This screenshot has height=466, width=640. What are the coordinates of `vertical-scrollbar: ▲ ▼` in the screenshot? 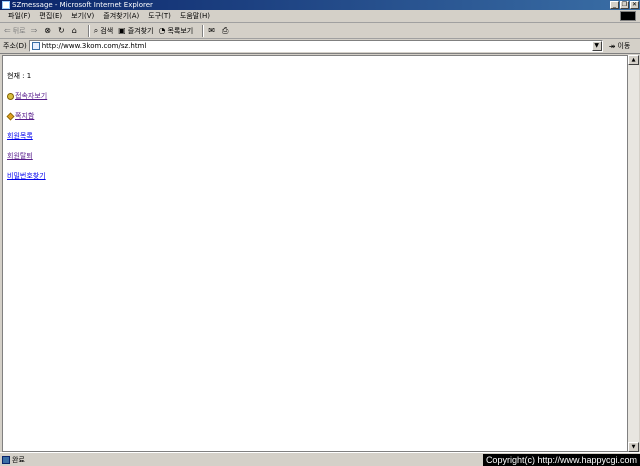 It's located at (633, 253).